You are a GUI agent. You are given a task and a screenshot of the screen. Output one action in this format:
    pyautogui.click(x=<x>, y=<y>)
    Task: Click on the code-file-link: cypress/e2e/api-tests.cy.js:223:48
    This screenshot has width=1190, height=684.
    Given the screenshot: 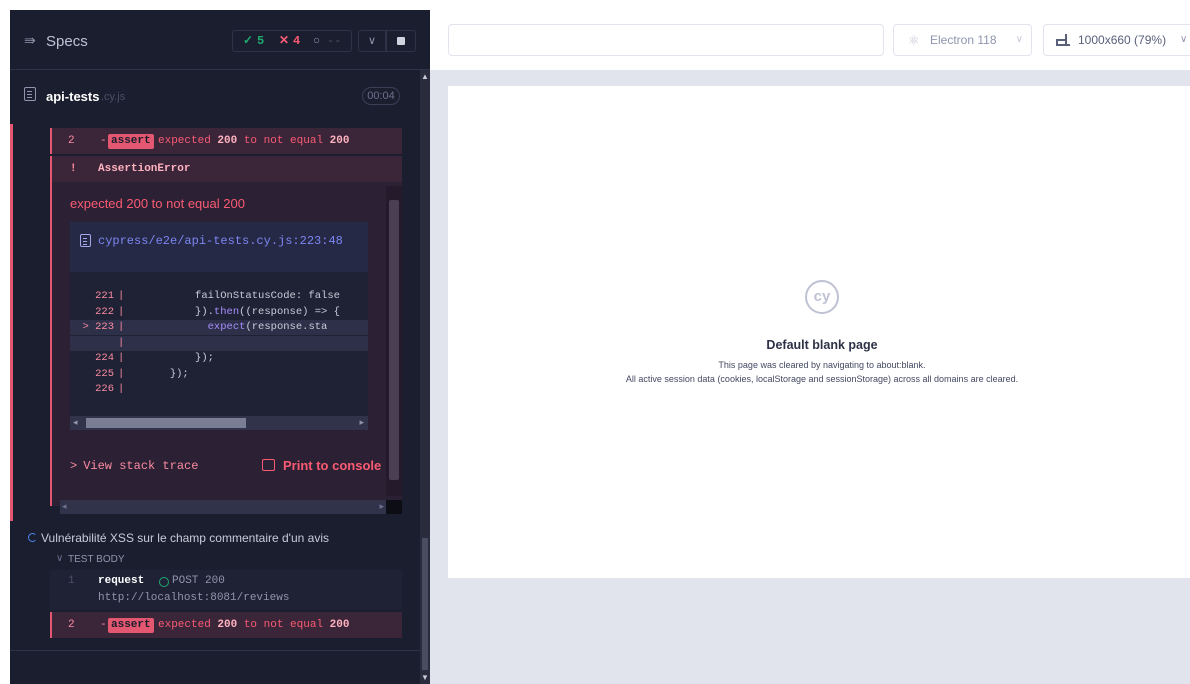 What is the action you would take?
    pyautogui.click(x=231, y=241)
    